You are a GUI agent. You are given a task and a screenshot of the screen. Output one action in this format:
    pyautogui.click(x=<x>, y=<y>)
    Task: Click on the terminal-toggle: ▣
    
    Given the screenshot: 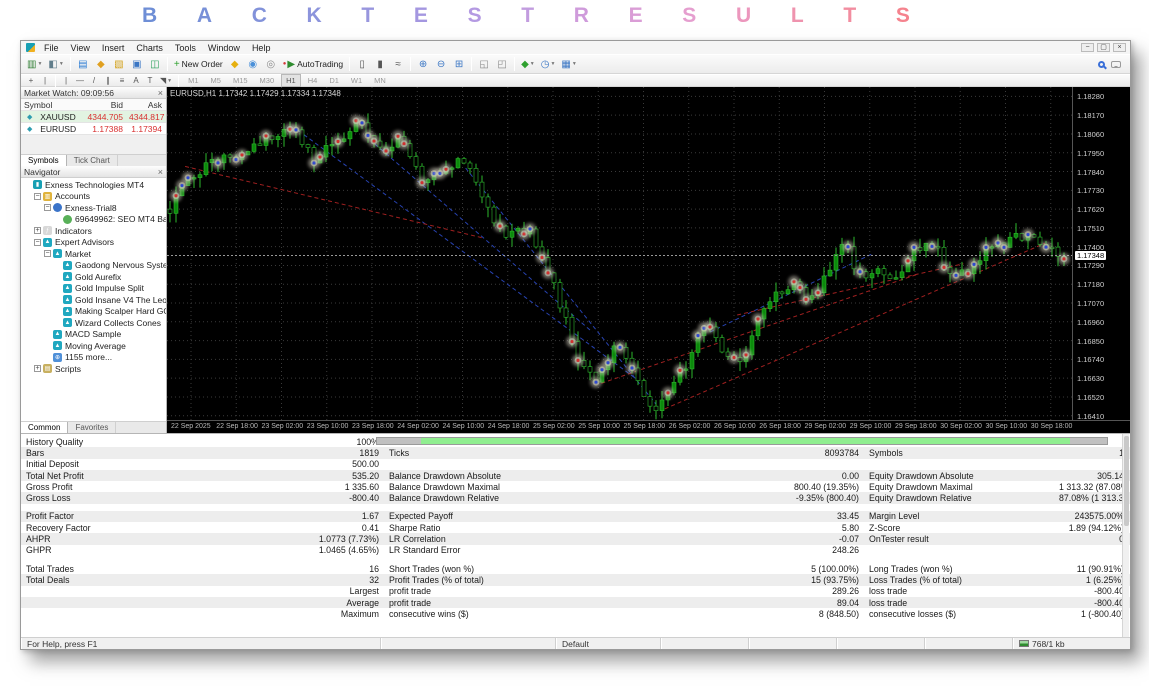 What is the action you would take?
    pyautogui.click(x=137, y=64)
    